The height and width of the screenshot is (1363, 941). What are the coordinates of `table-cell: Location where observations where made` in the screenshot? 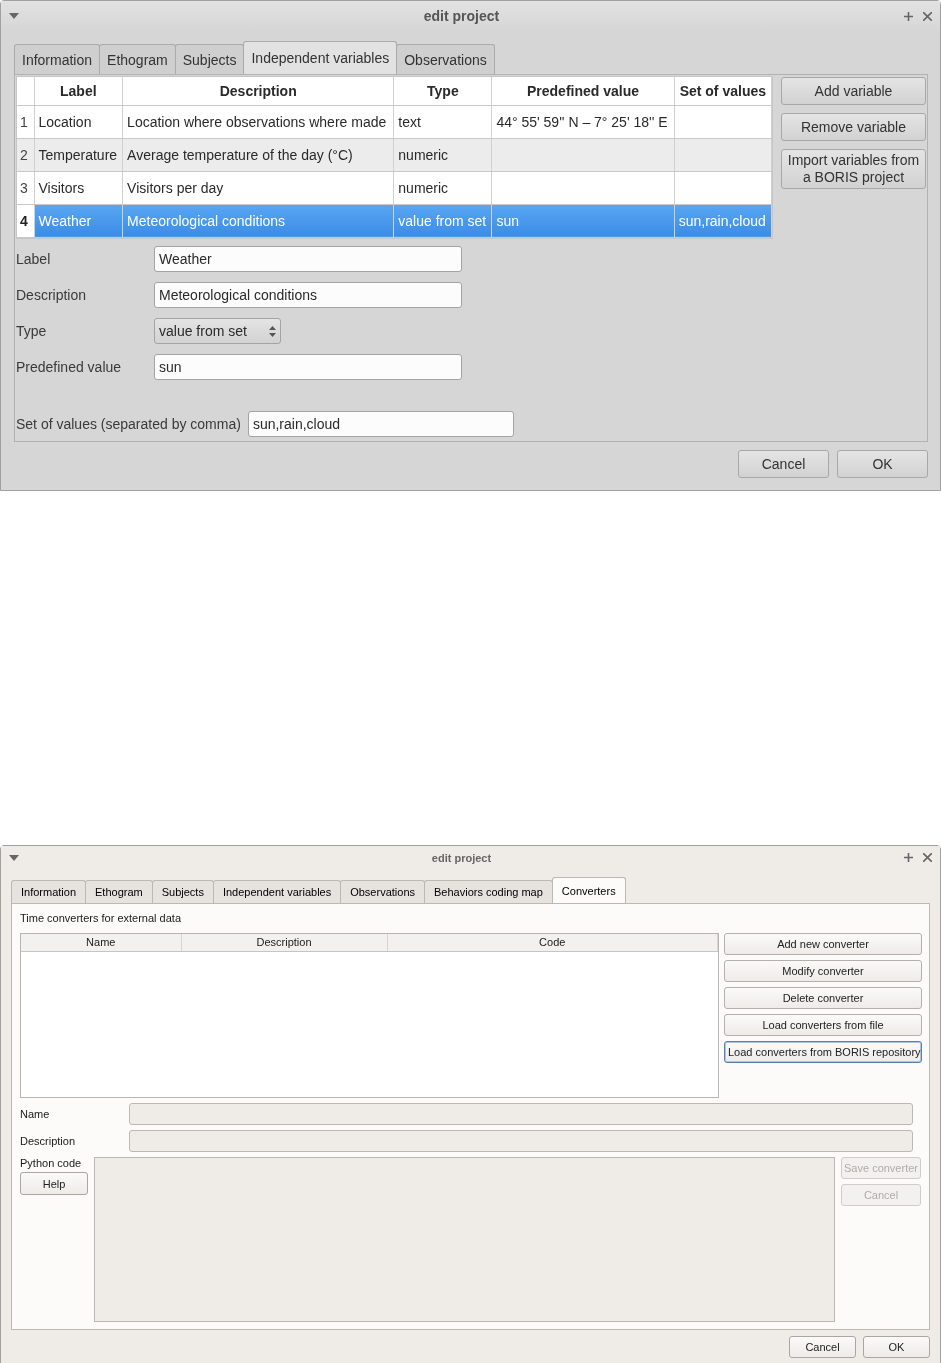 It's located at (258, 121).